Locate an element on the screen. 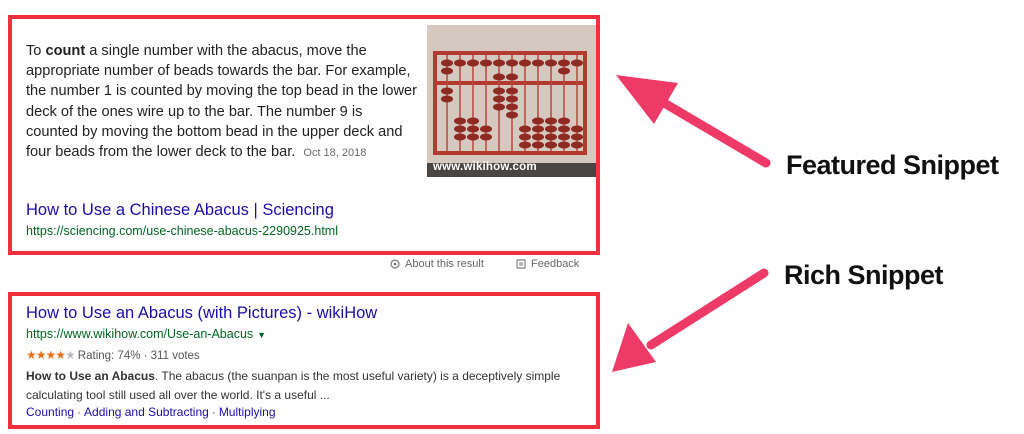  annotation-arrows is located at coordinates (691, 223).